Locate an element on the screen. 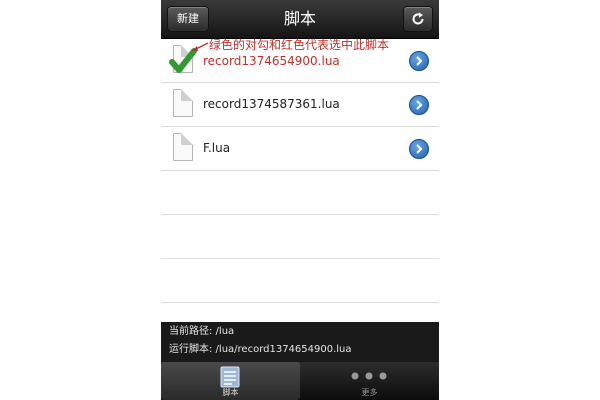  page-title: 脚本 is located at coordinates (299, 18).